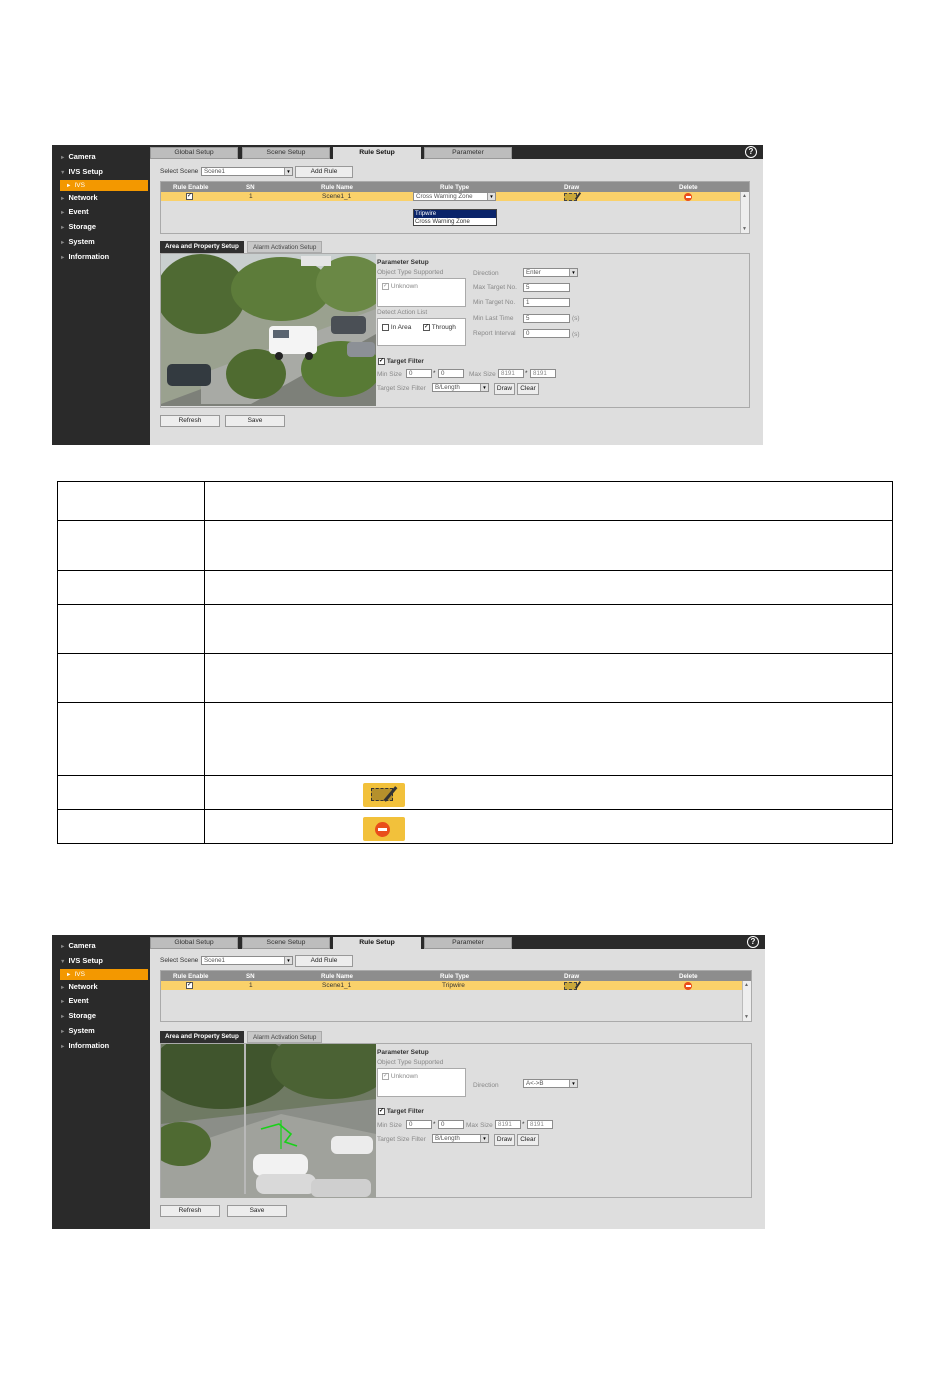 The width and height of the screenshot is (950, 1378). Describe the element at coordinates (401, 1139) in the screenshot. I see `target-size-filter-label: Target Size Filter` at that location.